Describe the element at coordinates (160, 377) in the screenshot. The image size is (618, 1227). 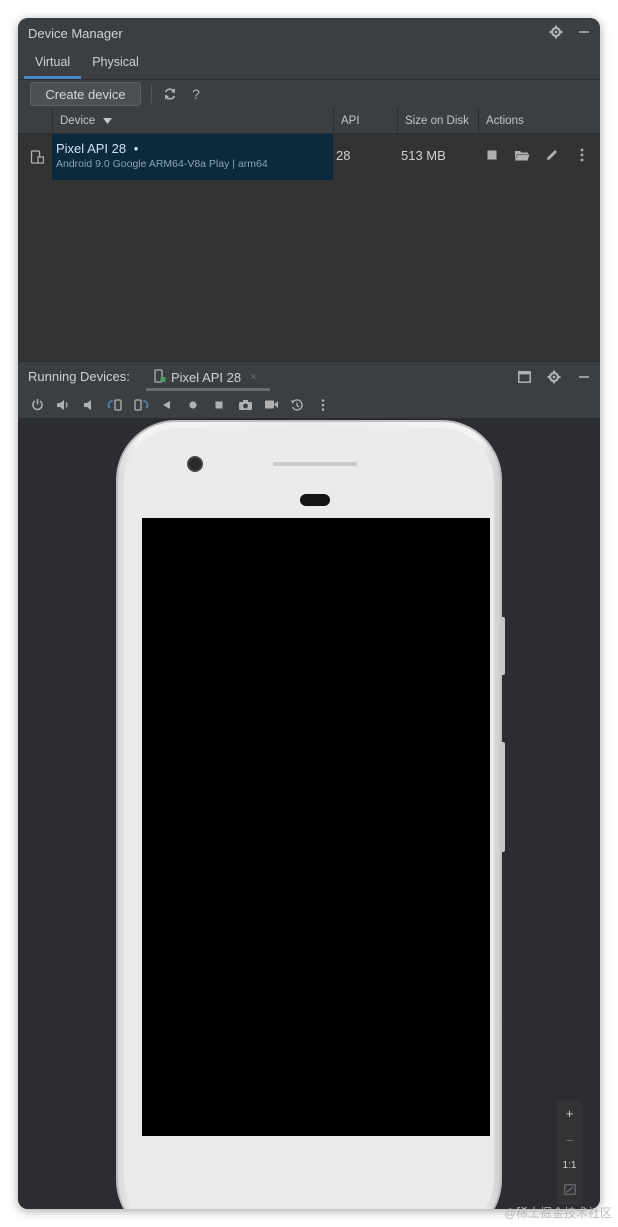
I see `running-device-icon` at that location.